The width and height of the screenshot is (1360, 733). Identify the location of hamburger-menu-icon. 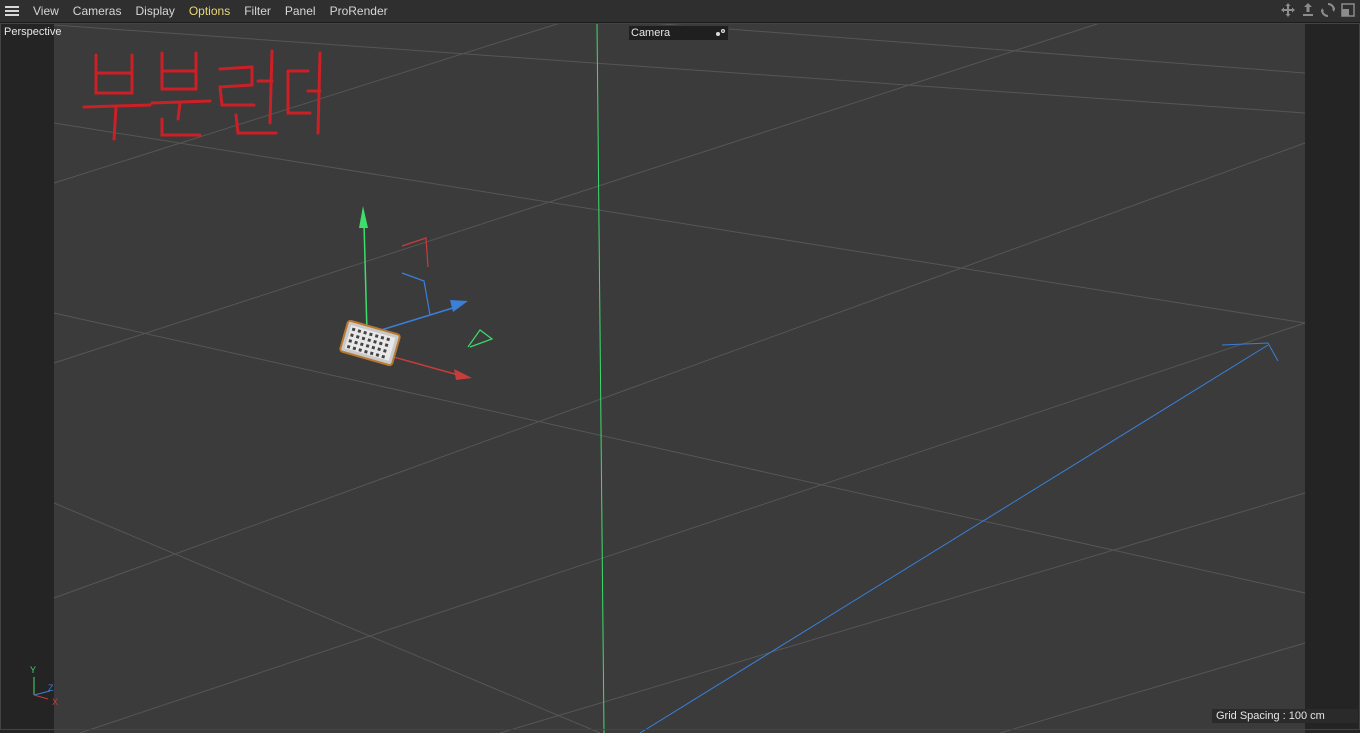
(12, 11).